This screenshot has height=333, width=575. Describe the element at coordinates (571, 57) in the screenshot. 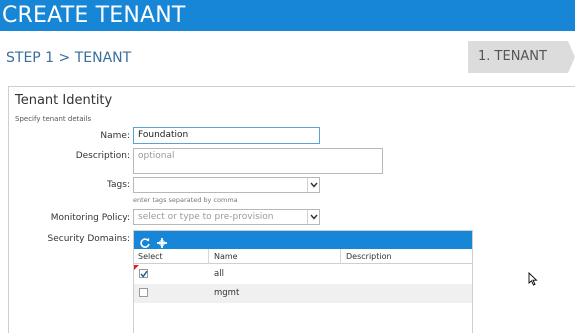

I see `step-tab-arrow` at that location.